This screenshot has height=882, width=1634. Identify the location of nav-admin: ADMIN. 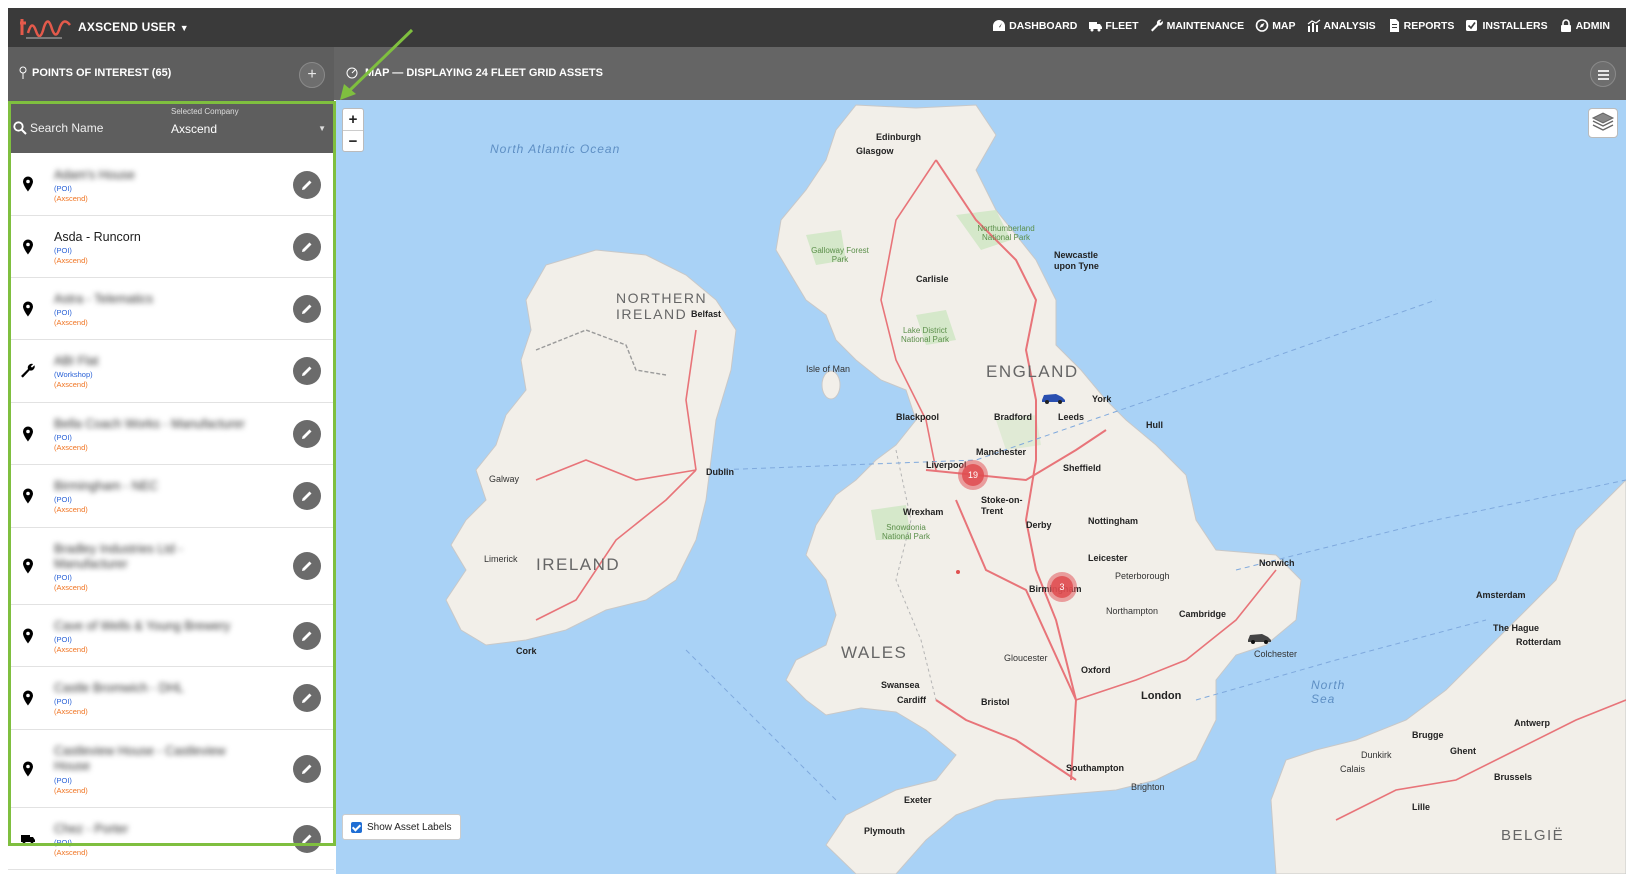
(1584, 25).